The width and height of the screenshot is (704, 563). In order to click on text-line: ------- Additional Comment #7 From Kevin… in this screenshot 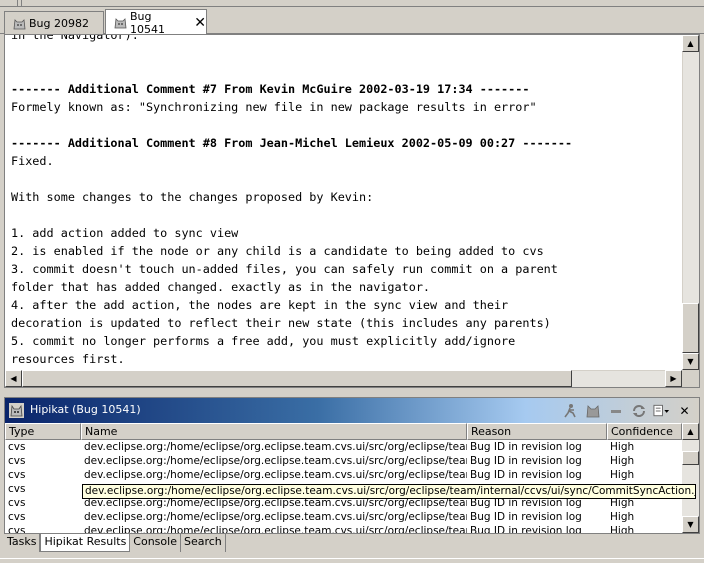, I will do `click(270, 89)`.